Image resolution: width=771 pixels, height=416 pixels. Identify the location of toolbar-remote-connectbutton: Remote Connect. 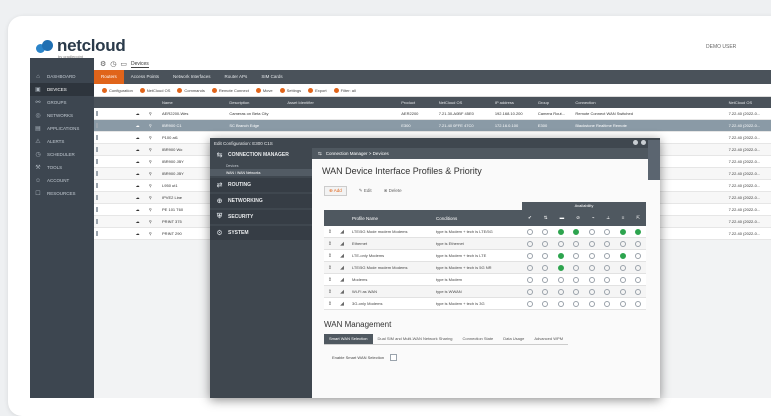
(230, 90).